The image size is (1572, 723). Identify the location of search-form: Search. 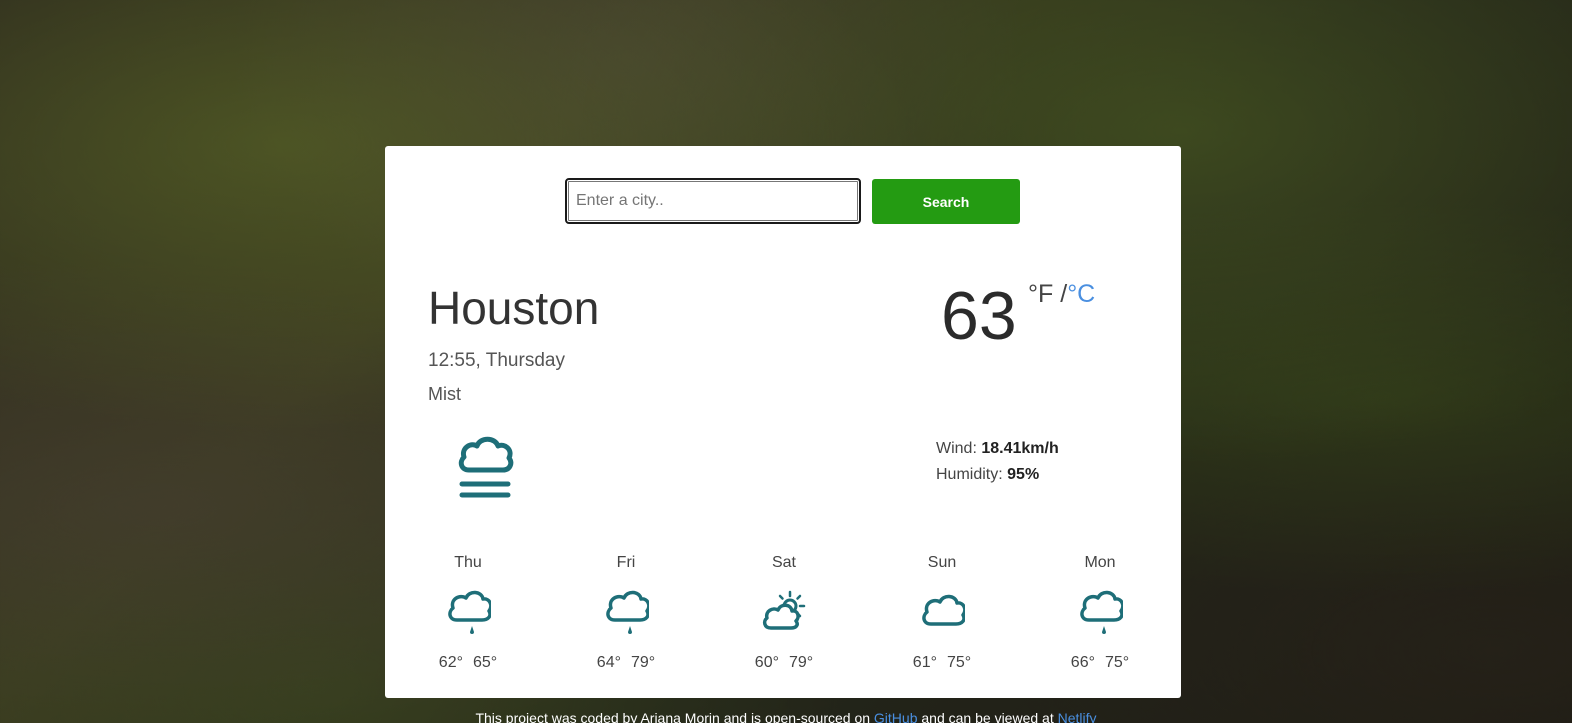
(792, 201).